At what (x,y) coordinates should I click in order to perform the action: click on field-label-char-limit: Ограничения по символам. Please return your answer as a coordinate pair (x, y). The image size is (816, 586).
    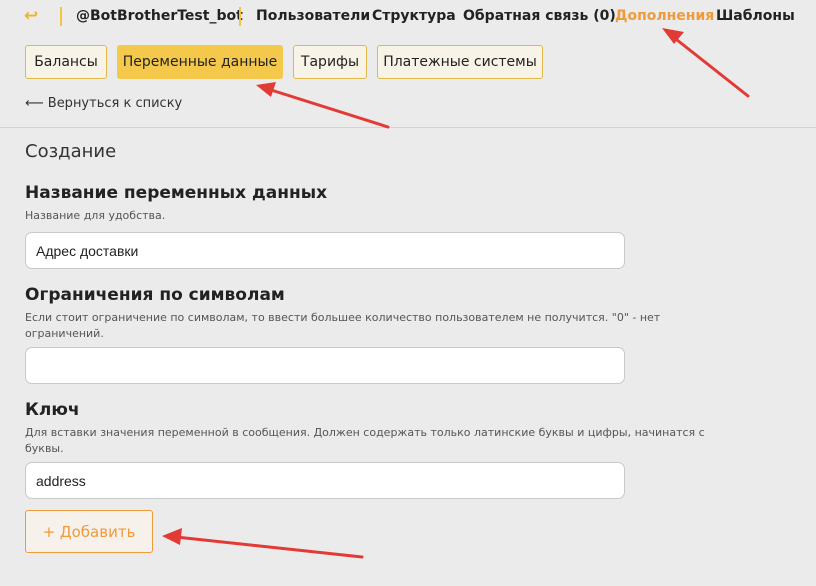
    Looking at the image, I should click on (155, 295).